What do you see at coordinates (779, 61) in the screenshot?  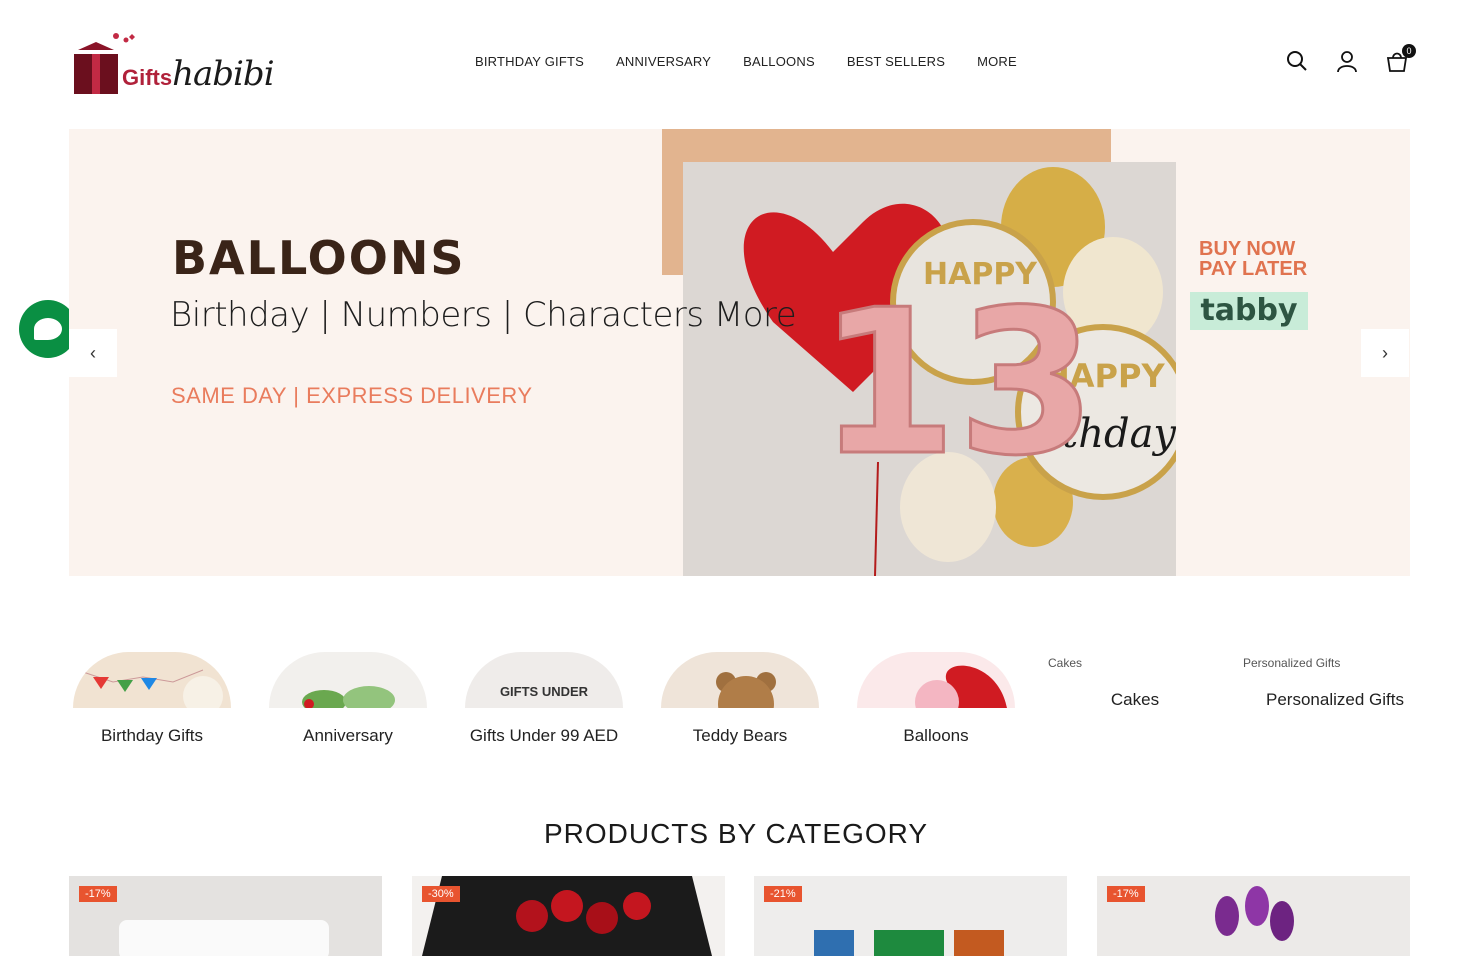 I see `nav-balloons: BALLOONS` at bounding box center [779, 61].